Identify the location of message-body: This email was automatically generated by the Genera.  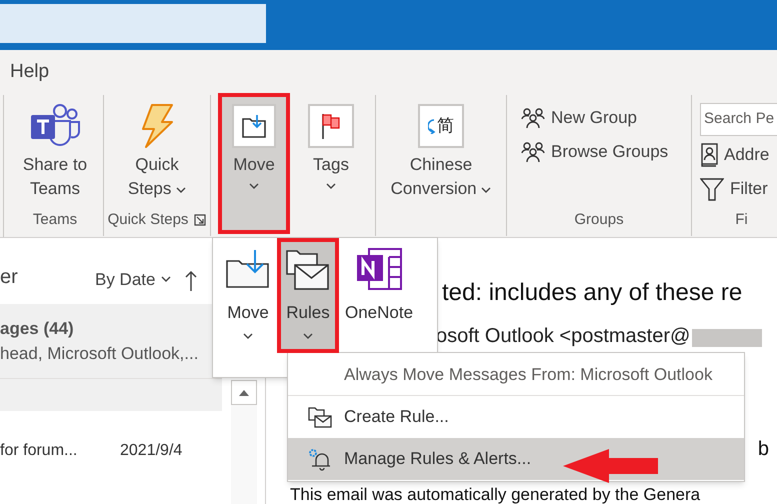
(496, 495).